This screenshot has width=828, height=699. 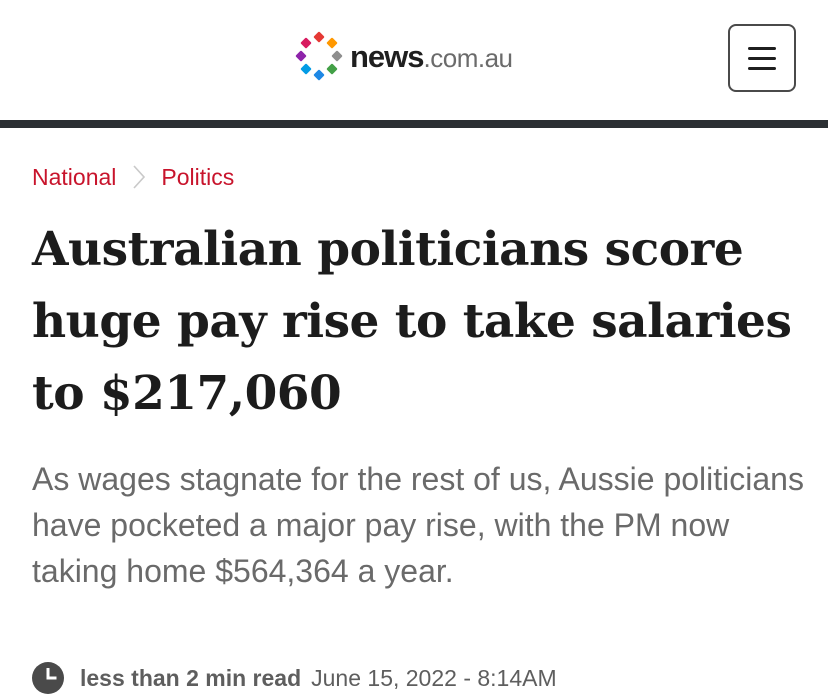 What do you see at coordinates (387, 56) in the screenshot?
I see `logo-name: news` at bounding box center [387, 56].